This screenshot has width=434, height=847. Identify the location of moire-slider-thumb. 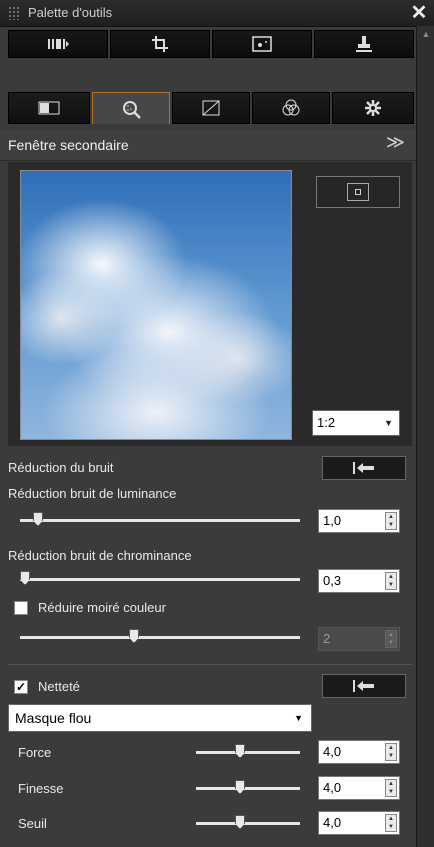
(134, 636).